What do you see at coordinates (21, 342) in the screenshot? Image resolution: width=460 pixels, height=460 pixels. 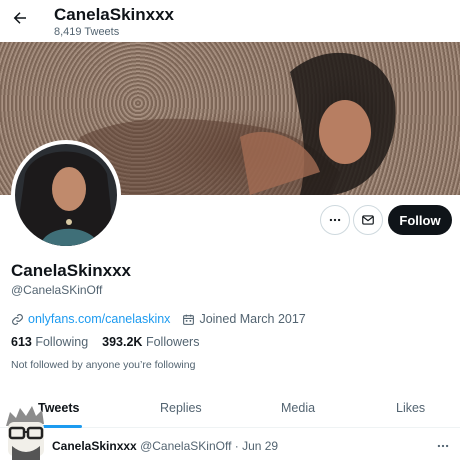 I see `following-count: 613` at bounding box center [21, 342].